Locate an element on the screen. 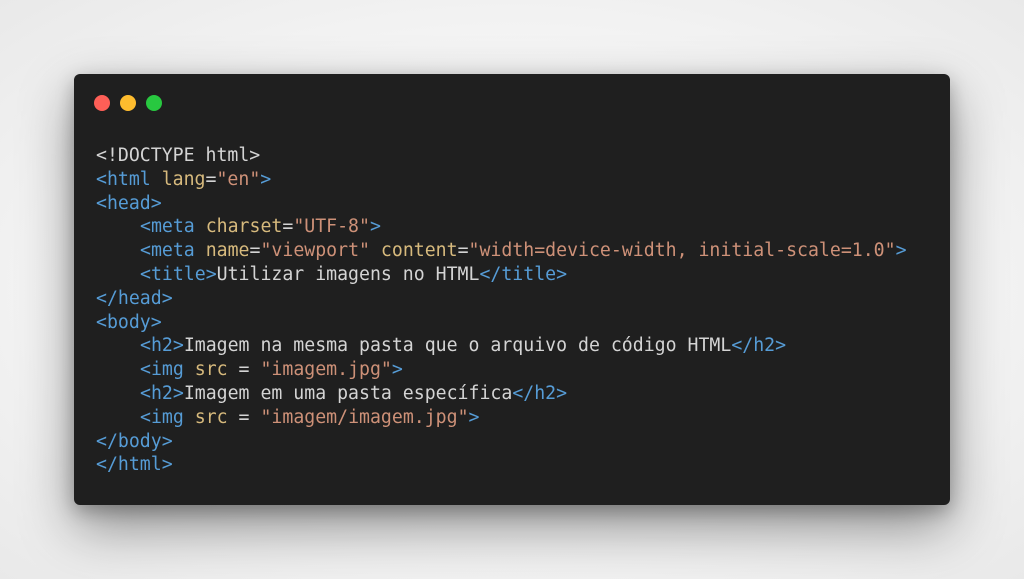 Image resolution: width=1024 pixels, height=579 pixels. code-token: <body> is located at coordinates (129, 322).